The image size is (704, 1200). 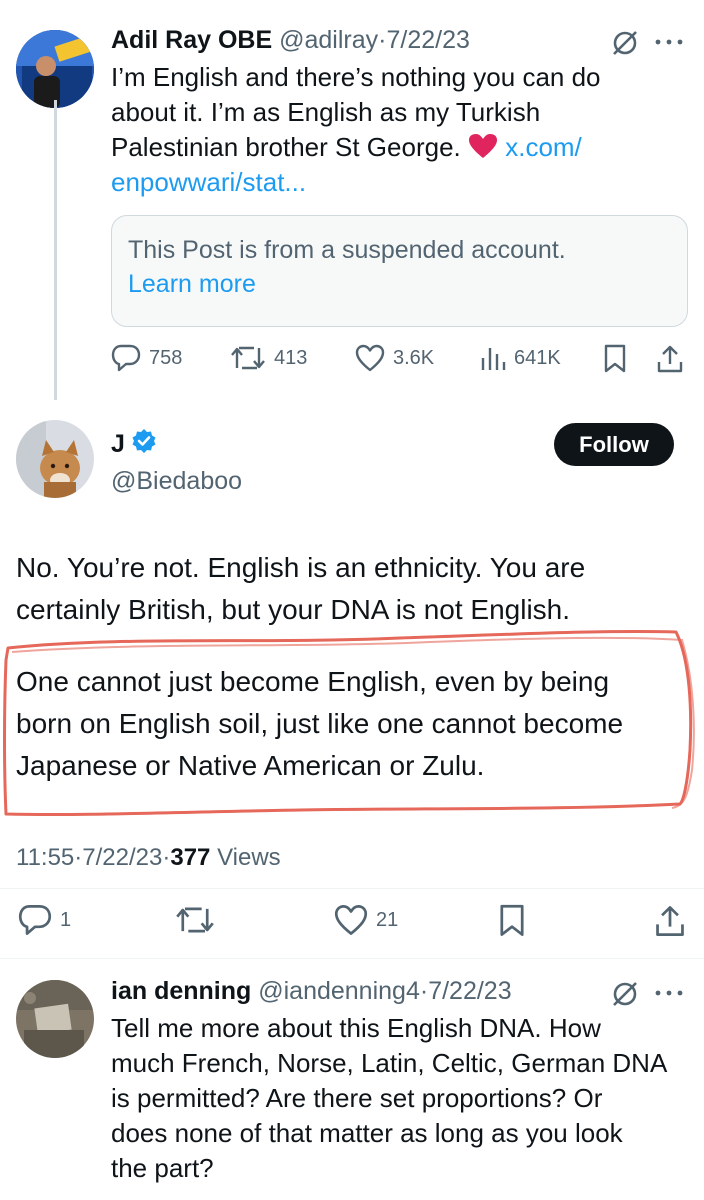 I want to click on tweet-text-line: Palestinian brother St George. x.com/, so click(x=401, y=147).